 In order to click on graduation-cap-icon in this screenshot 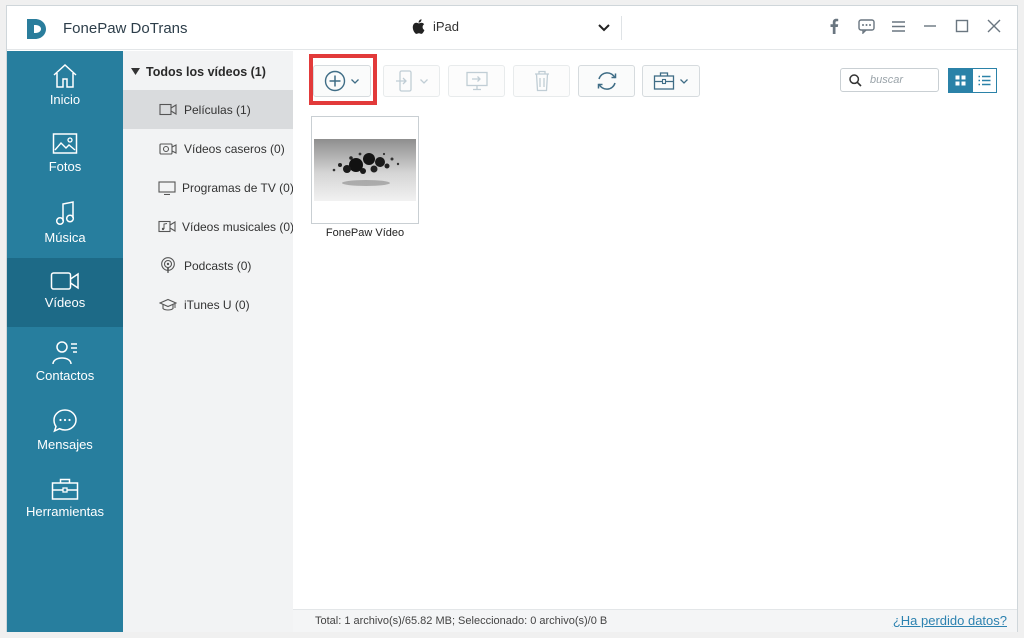, I will do `click(168, 305)`.